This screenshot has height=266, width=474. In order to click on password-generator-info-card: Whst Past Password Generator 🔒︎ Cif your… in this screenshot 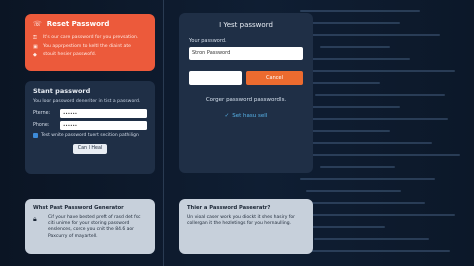, I will do `click(90, 226)`.